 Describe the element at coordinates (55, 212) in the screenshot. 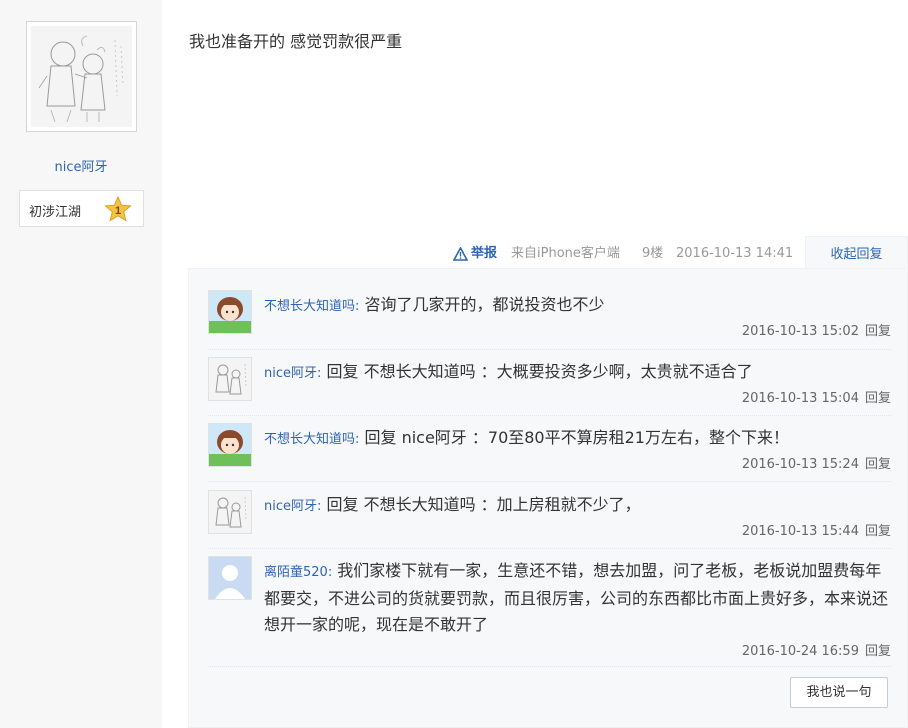

I see `level-title: 初涉江湖` at that location.